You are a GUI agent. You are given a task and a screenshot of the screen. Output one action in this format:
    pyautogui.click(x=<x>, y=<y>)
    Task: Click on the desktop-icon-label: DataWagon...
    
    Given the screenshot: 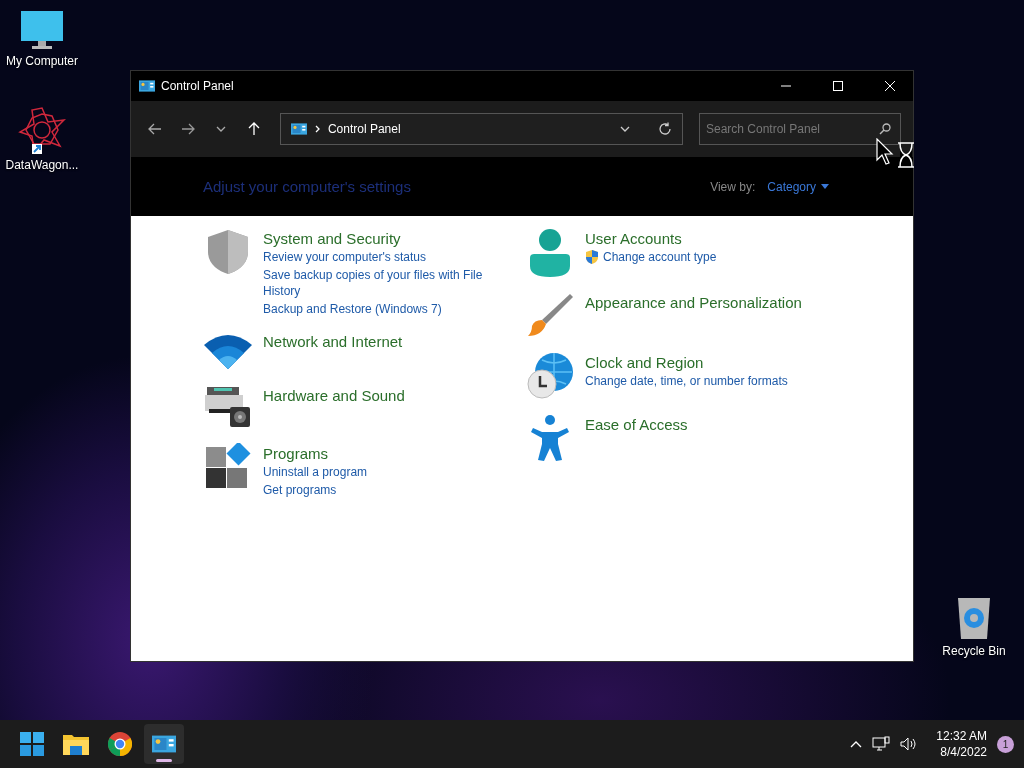 What is the action you would take?
    pyautogui.click(x=42, y=165)
    